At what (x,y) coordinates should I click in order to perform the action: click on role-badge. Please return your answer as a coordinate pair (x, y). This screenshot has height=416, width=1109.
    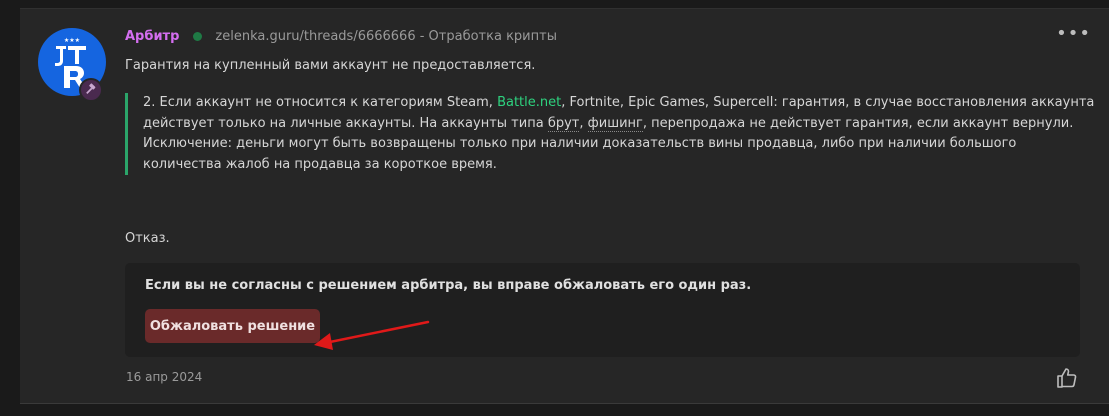
    Looking at the image, I should click on (91, 90).